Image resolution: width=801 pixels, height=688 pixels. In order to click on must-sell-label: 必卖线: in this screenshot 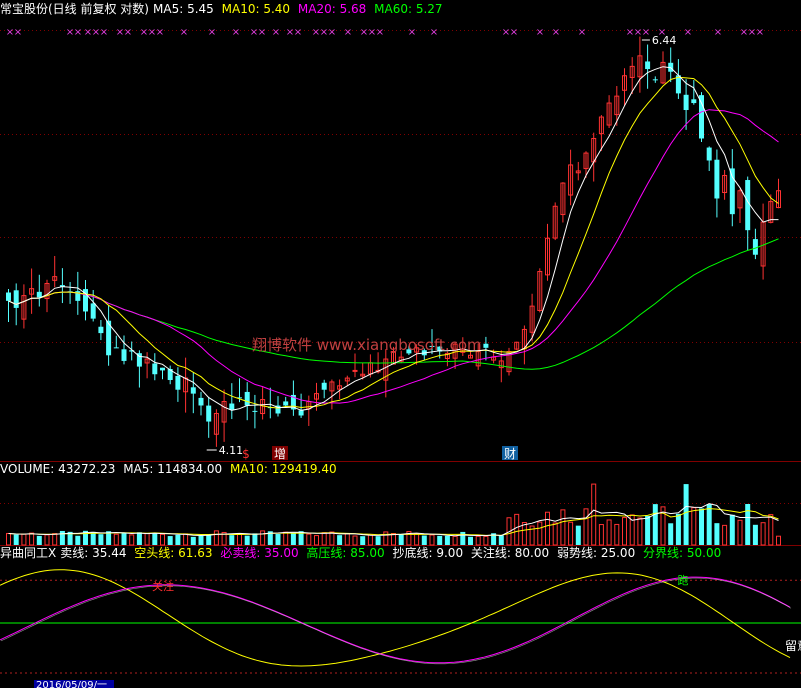, I will do `click(240, 553)`.